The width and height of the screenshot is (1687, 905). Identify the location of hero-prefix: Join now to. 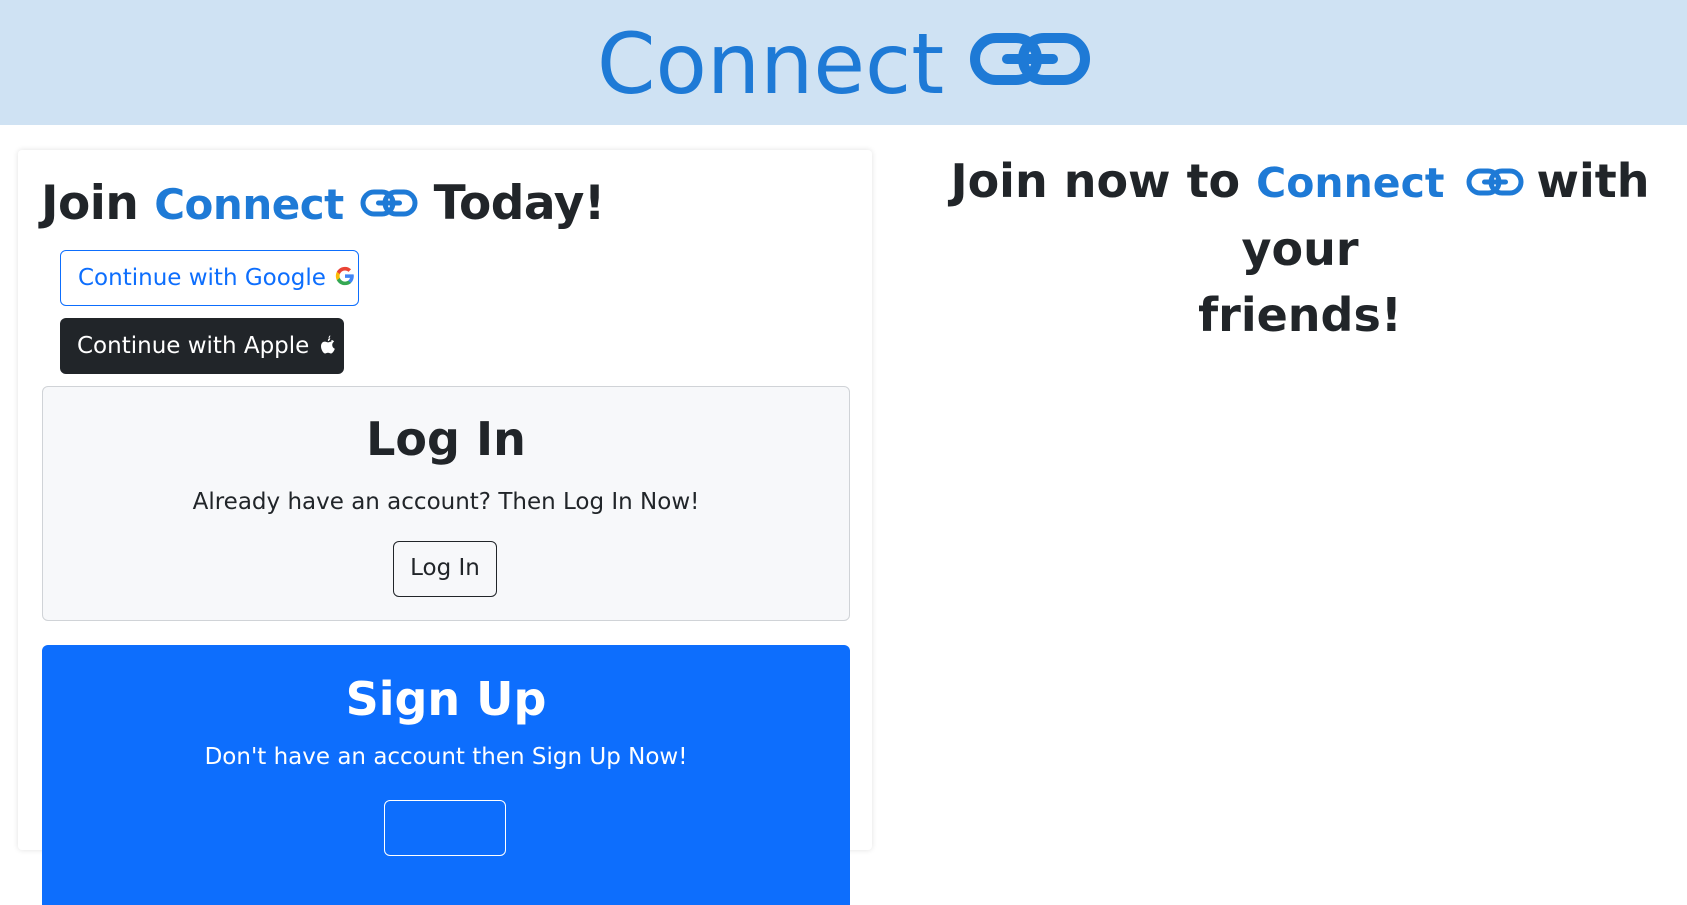
(1095, 181).